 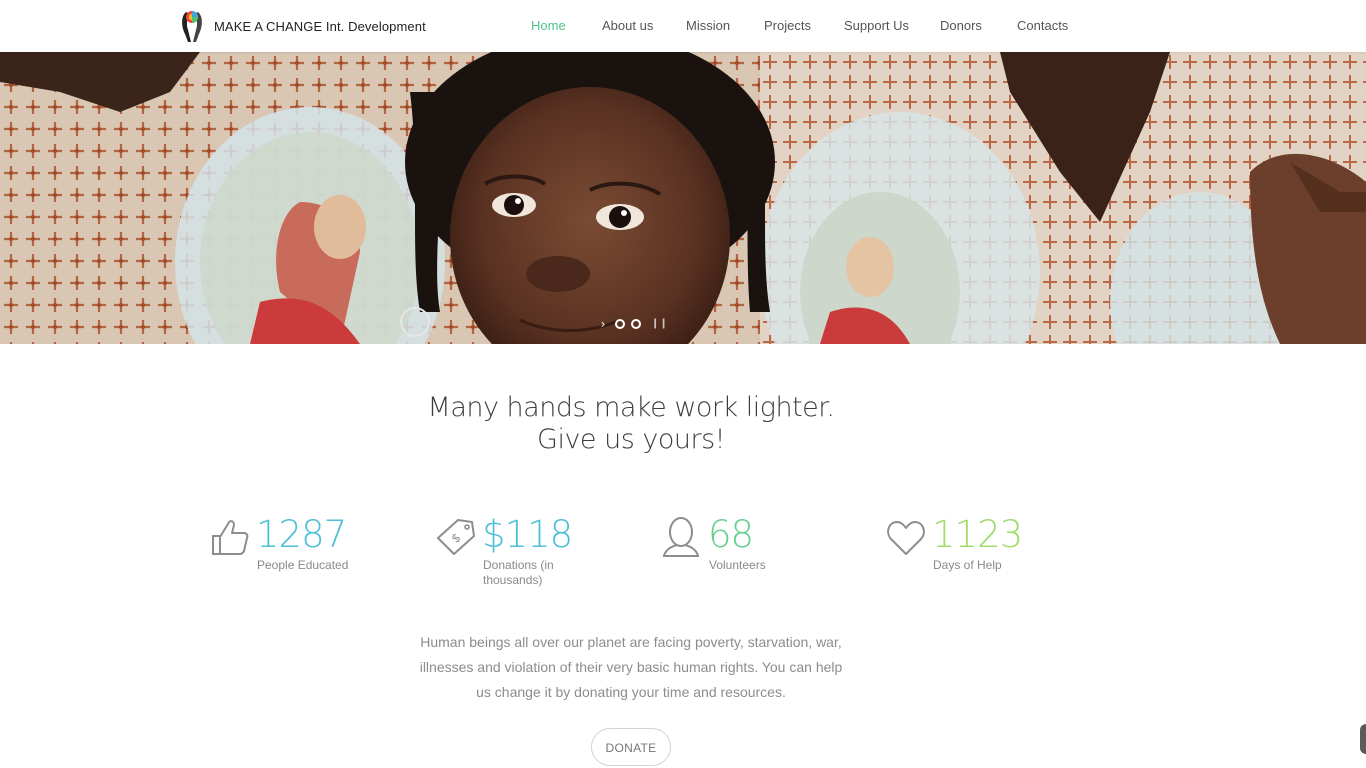 I want to click on nav-contacts: Contacts, so click(x=1042, y=25).